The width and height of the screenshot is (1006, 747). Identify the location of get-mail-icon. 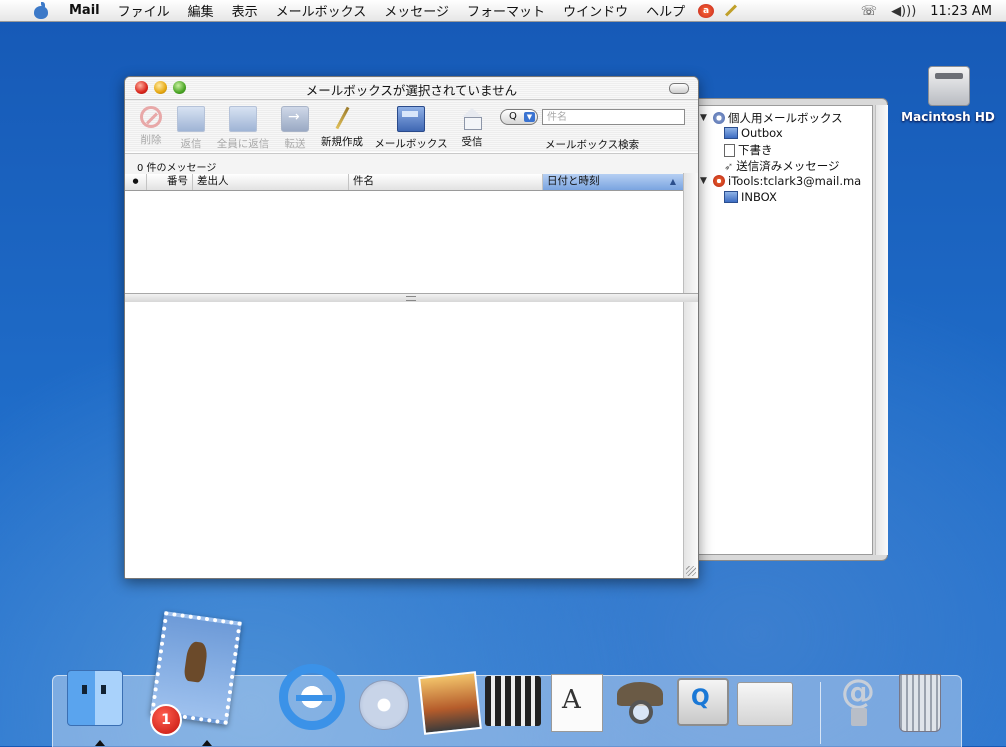
(472, 118).